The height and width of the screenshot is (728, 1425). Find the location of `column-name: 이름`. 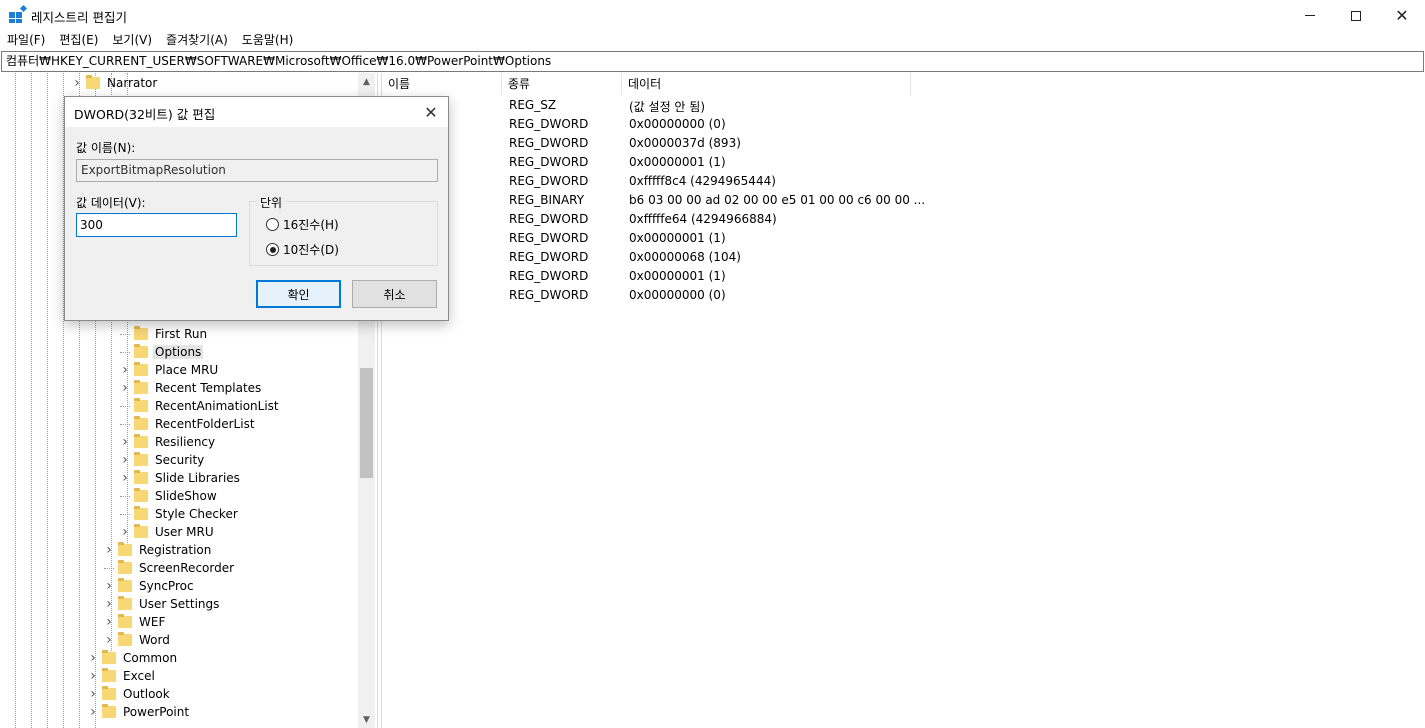

column-name: 이름 is located at coordinates (442, 84).